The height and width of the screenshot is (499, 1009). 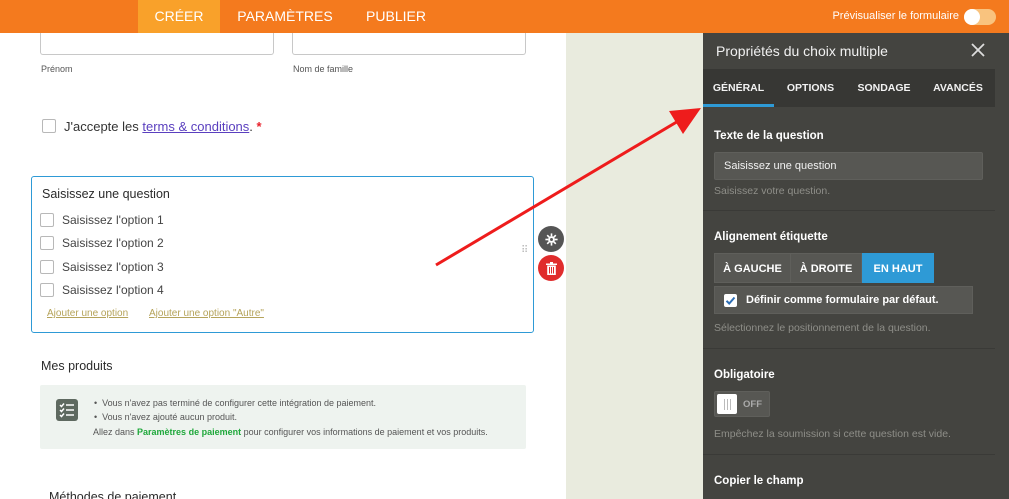 I want to click on last-name-input, so click(x=409, y=44).